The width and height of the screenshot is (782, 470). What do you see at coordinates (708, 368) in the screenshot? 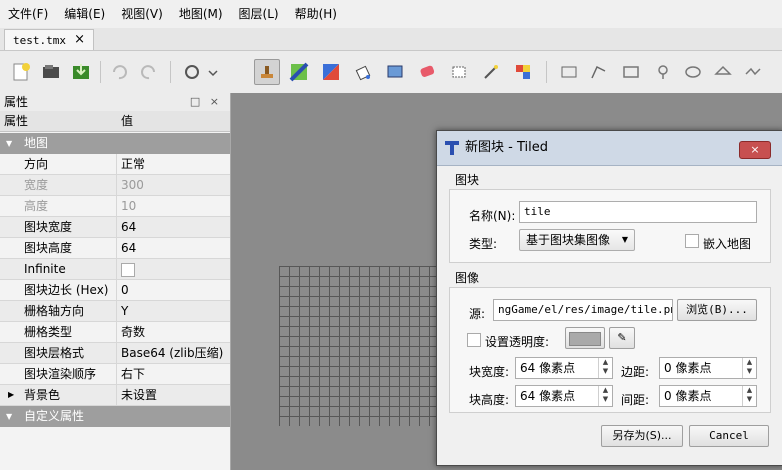
I see `margin-spinbox: 0 像素点 ▲ ▼` at bounding box center [708, 368].